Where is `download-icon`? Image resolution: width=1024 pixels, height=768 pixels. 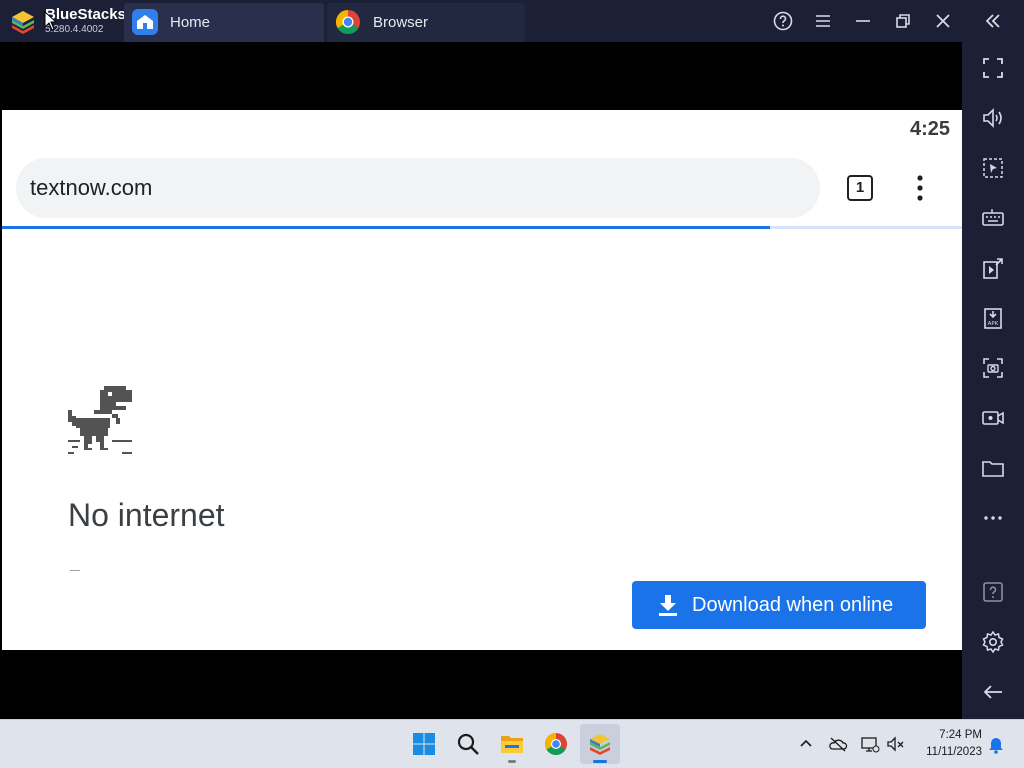 download-icon is located at coordinates (668, 605).